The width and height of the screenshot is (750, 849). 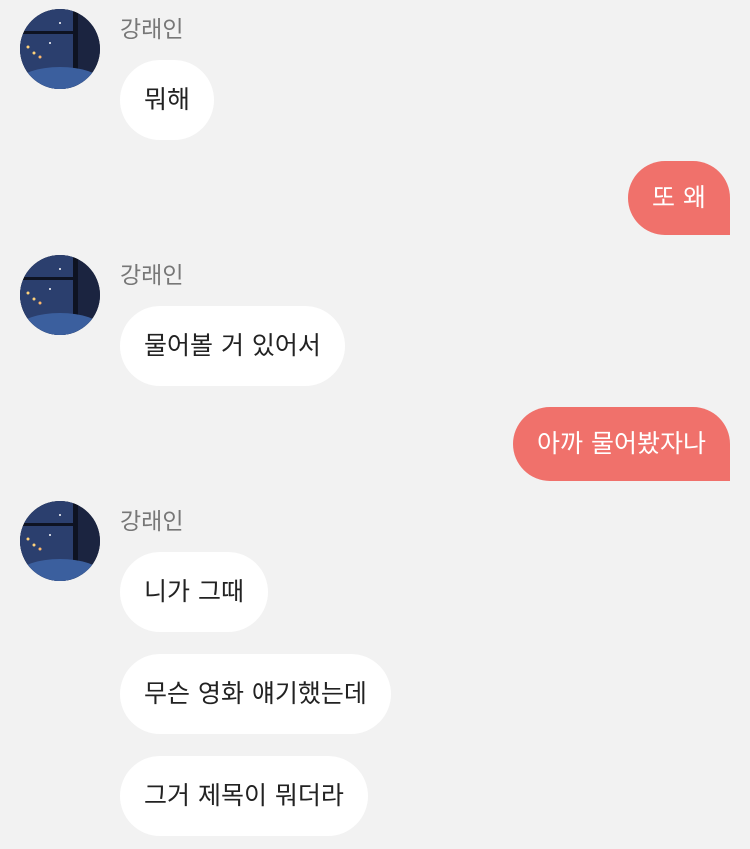 I want to click on incoming-message-bubble: 니가 그때, so click(x=194, y=592).